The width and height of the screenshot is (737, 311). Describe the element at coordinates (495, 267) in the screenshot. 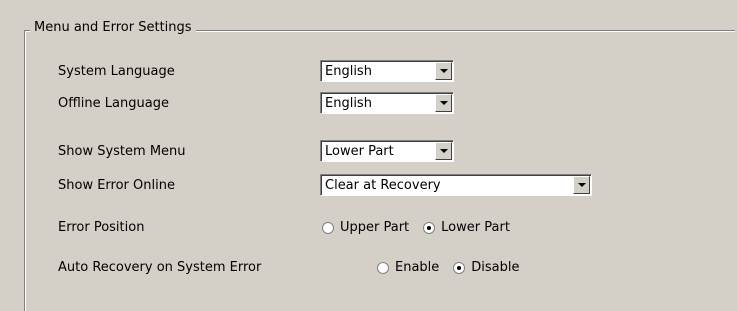

I see `radio-disable-label: Disable` at that location.